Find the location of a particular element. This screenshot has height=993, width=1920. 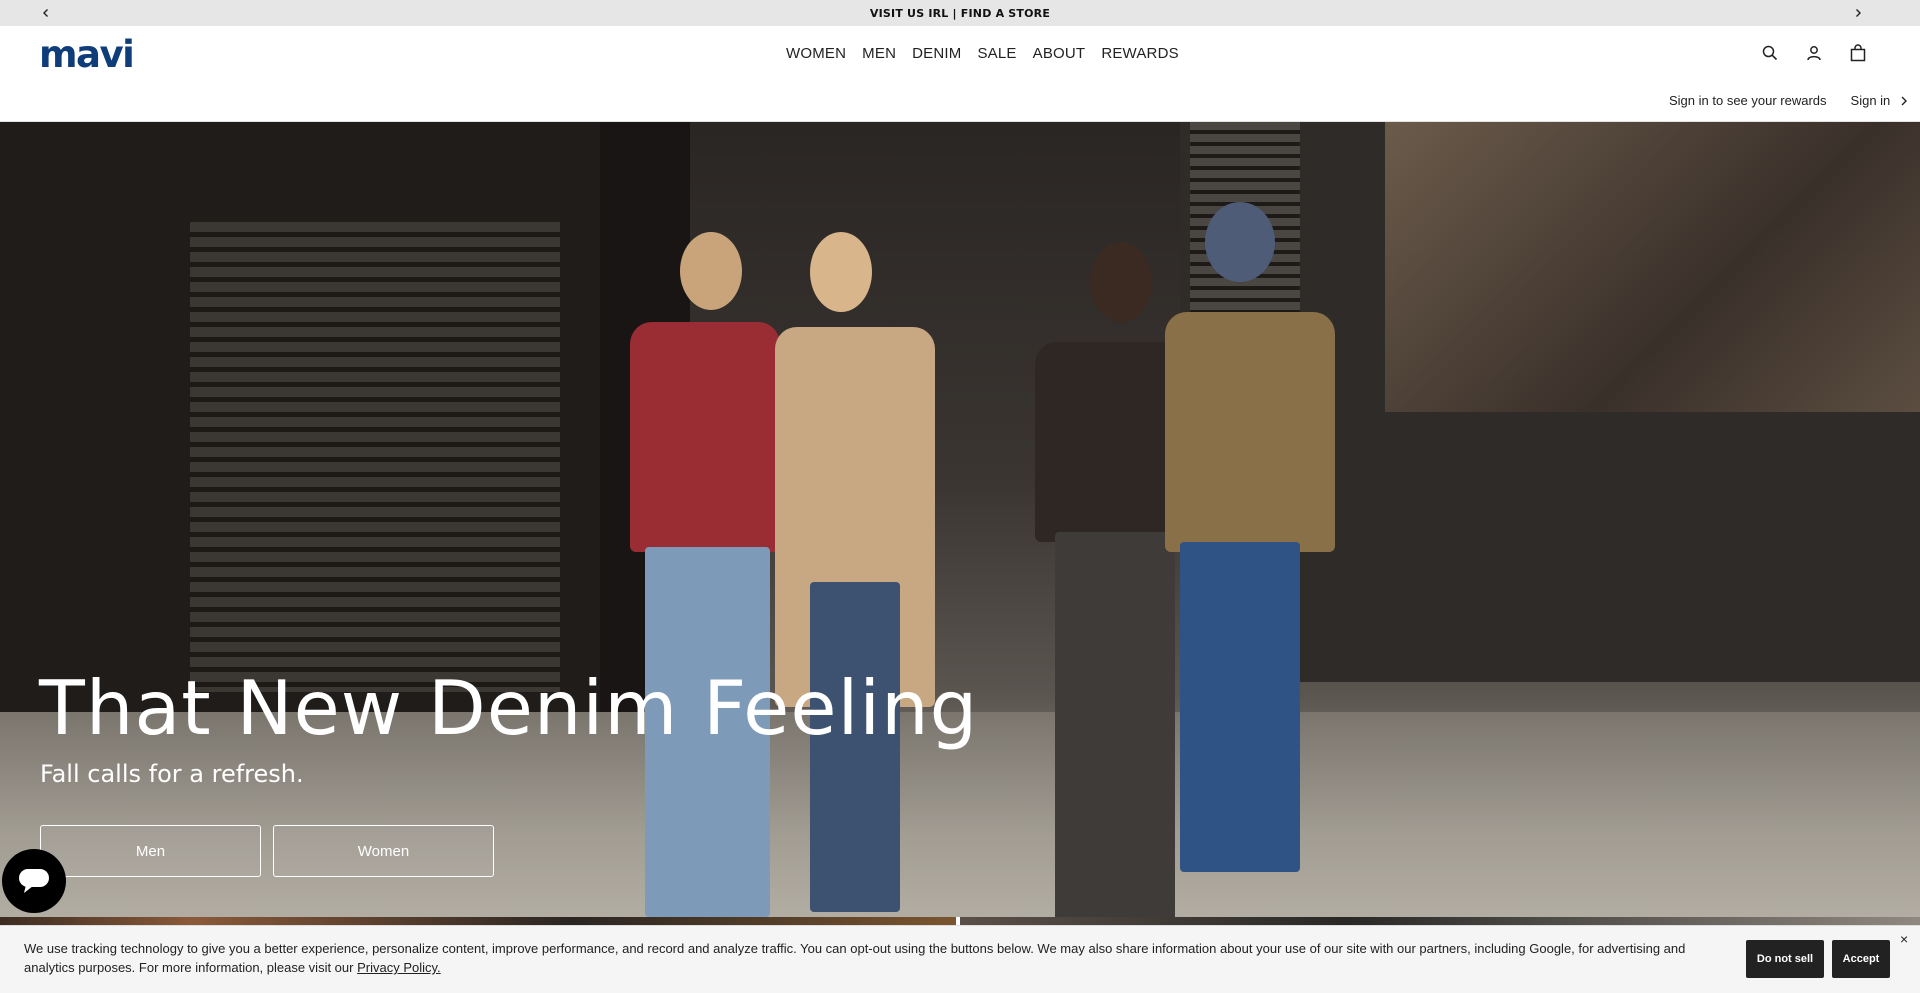

category-image-strip is located at coordinates (960, 921).